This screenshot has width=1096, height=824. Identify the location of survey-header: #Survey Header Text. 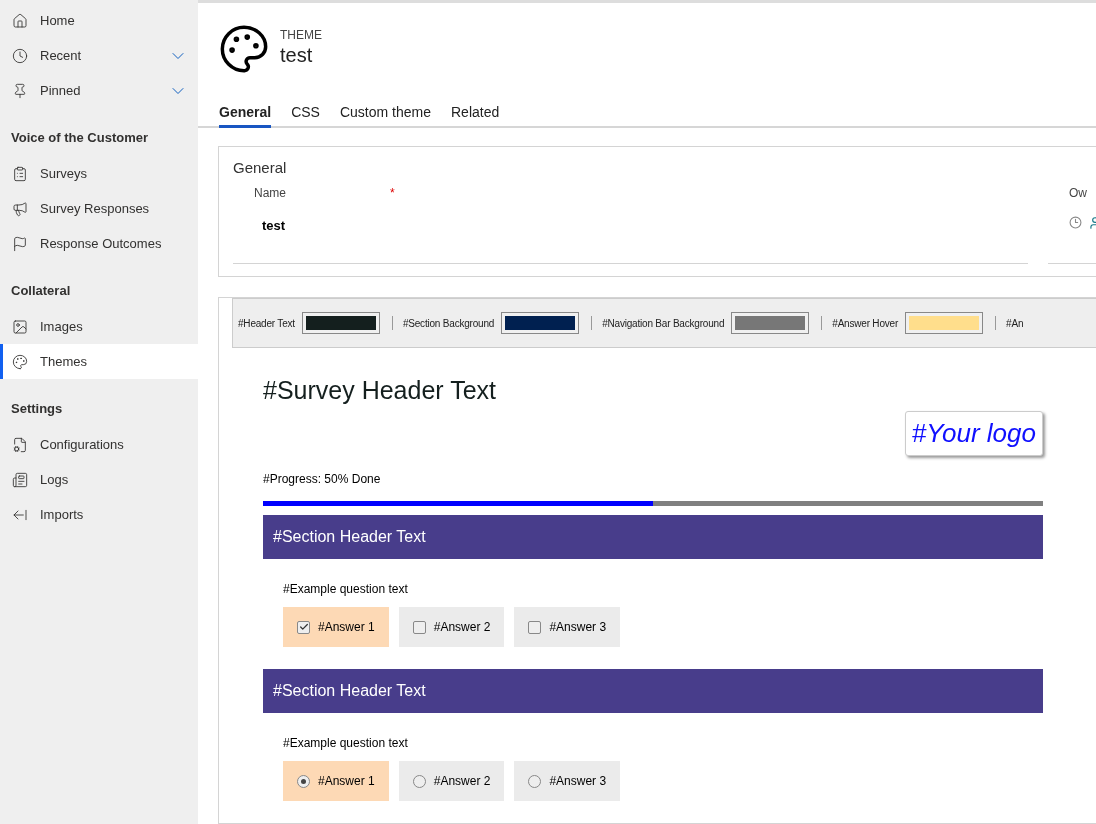
(380, 390).